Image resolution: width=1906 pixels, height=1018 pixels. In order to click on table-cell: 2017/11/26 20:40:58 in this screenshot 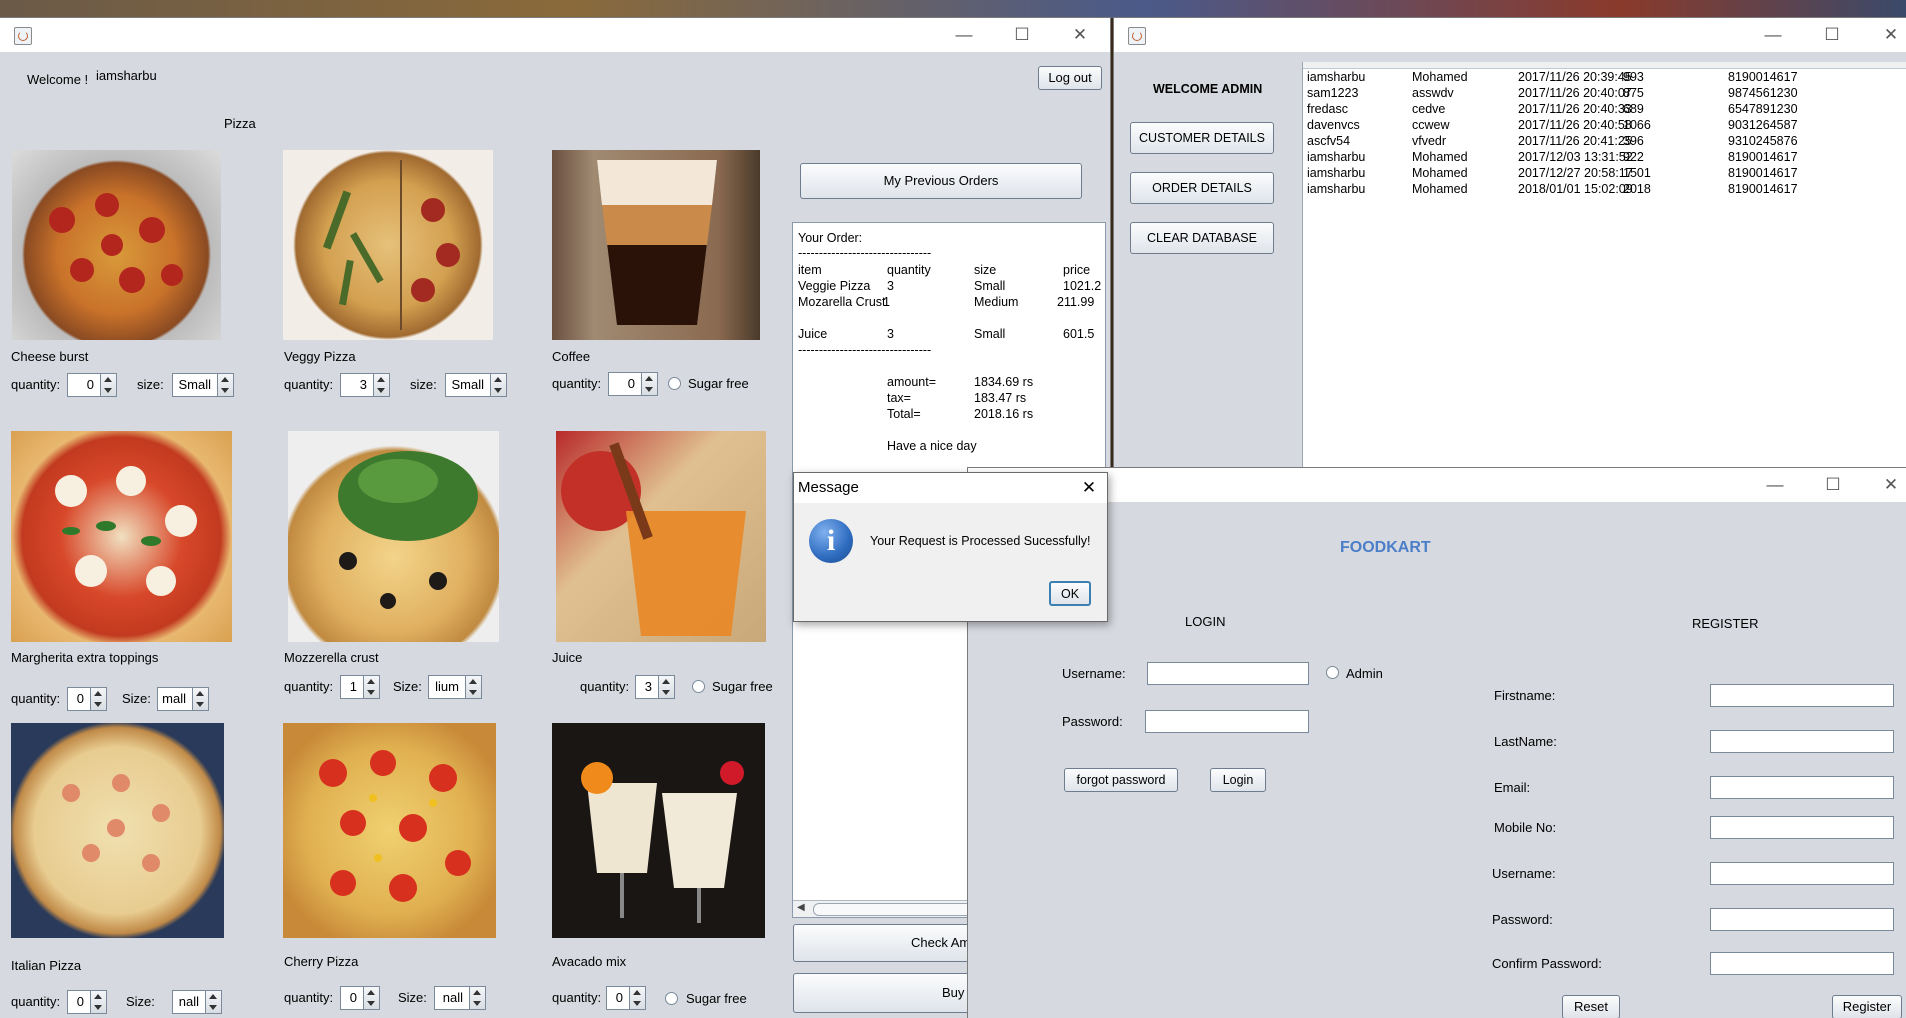, I will do `click(1575, 125)`.